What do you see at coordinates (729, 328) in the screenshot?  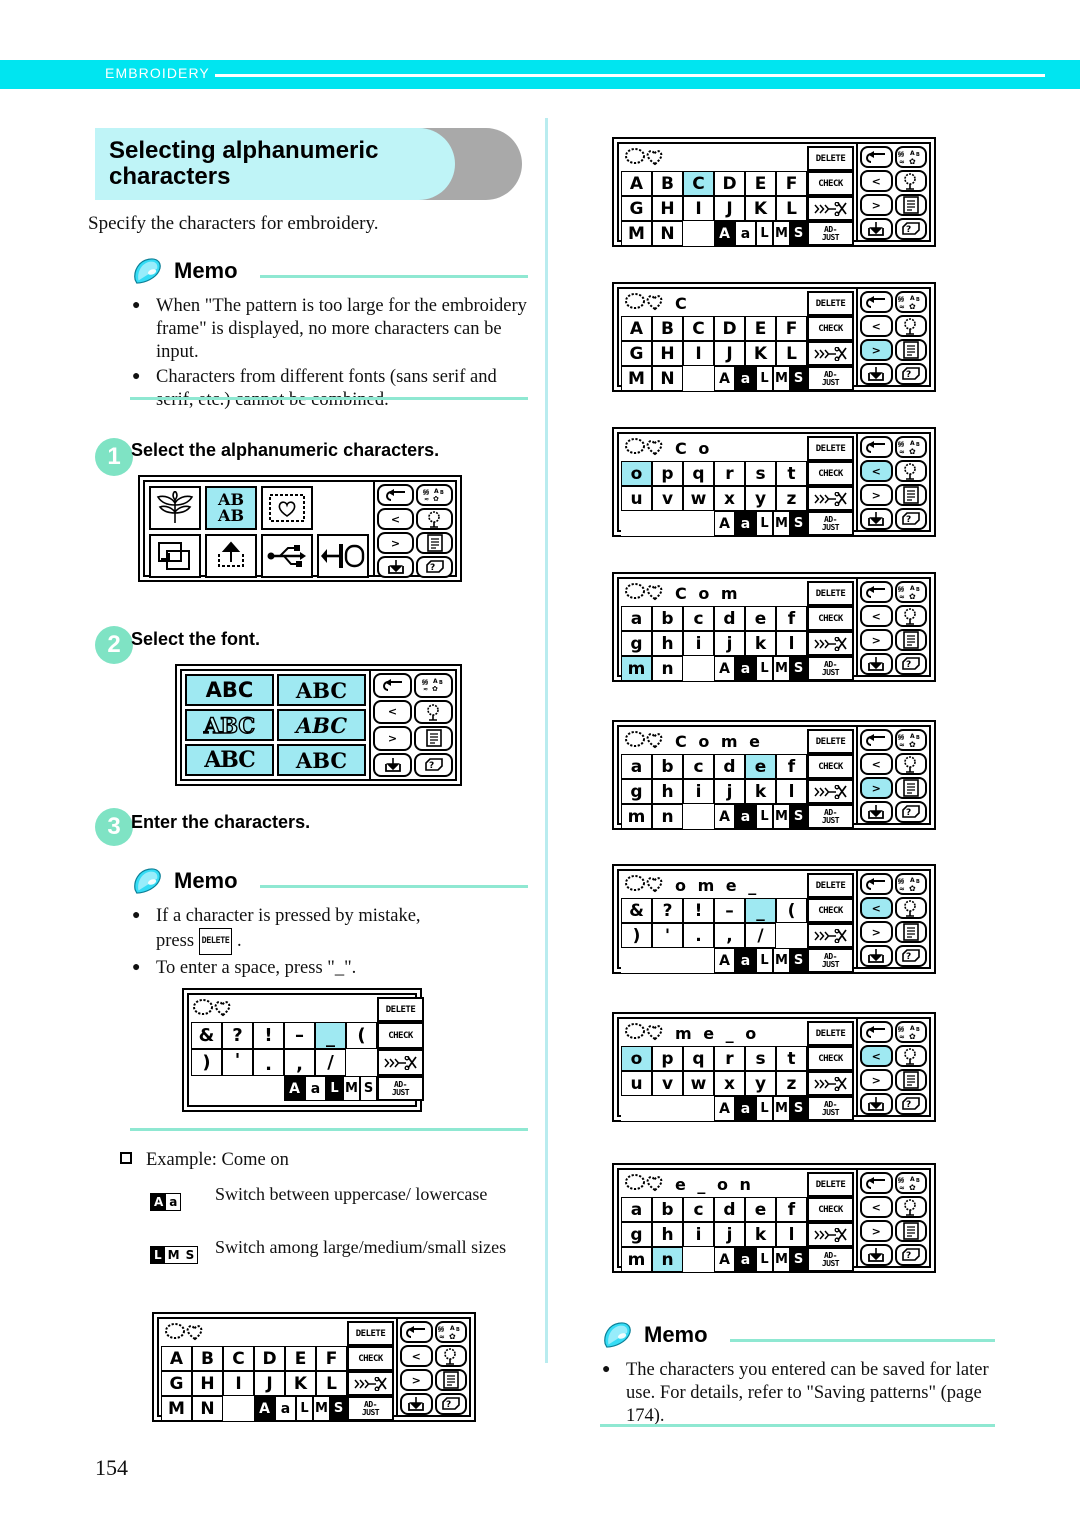 I see `key-D: D` at bounding box center [729, 328].